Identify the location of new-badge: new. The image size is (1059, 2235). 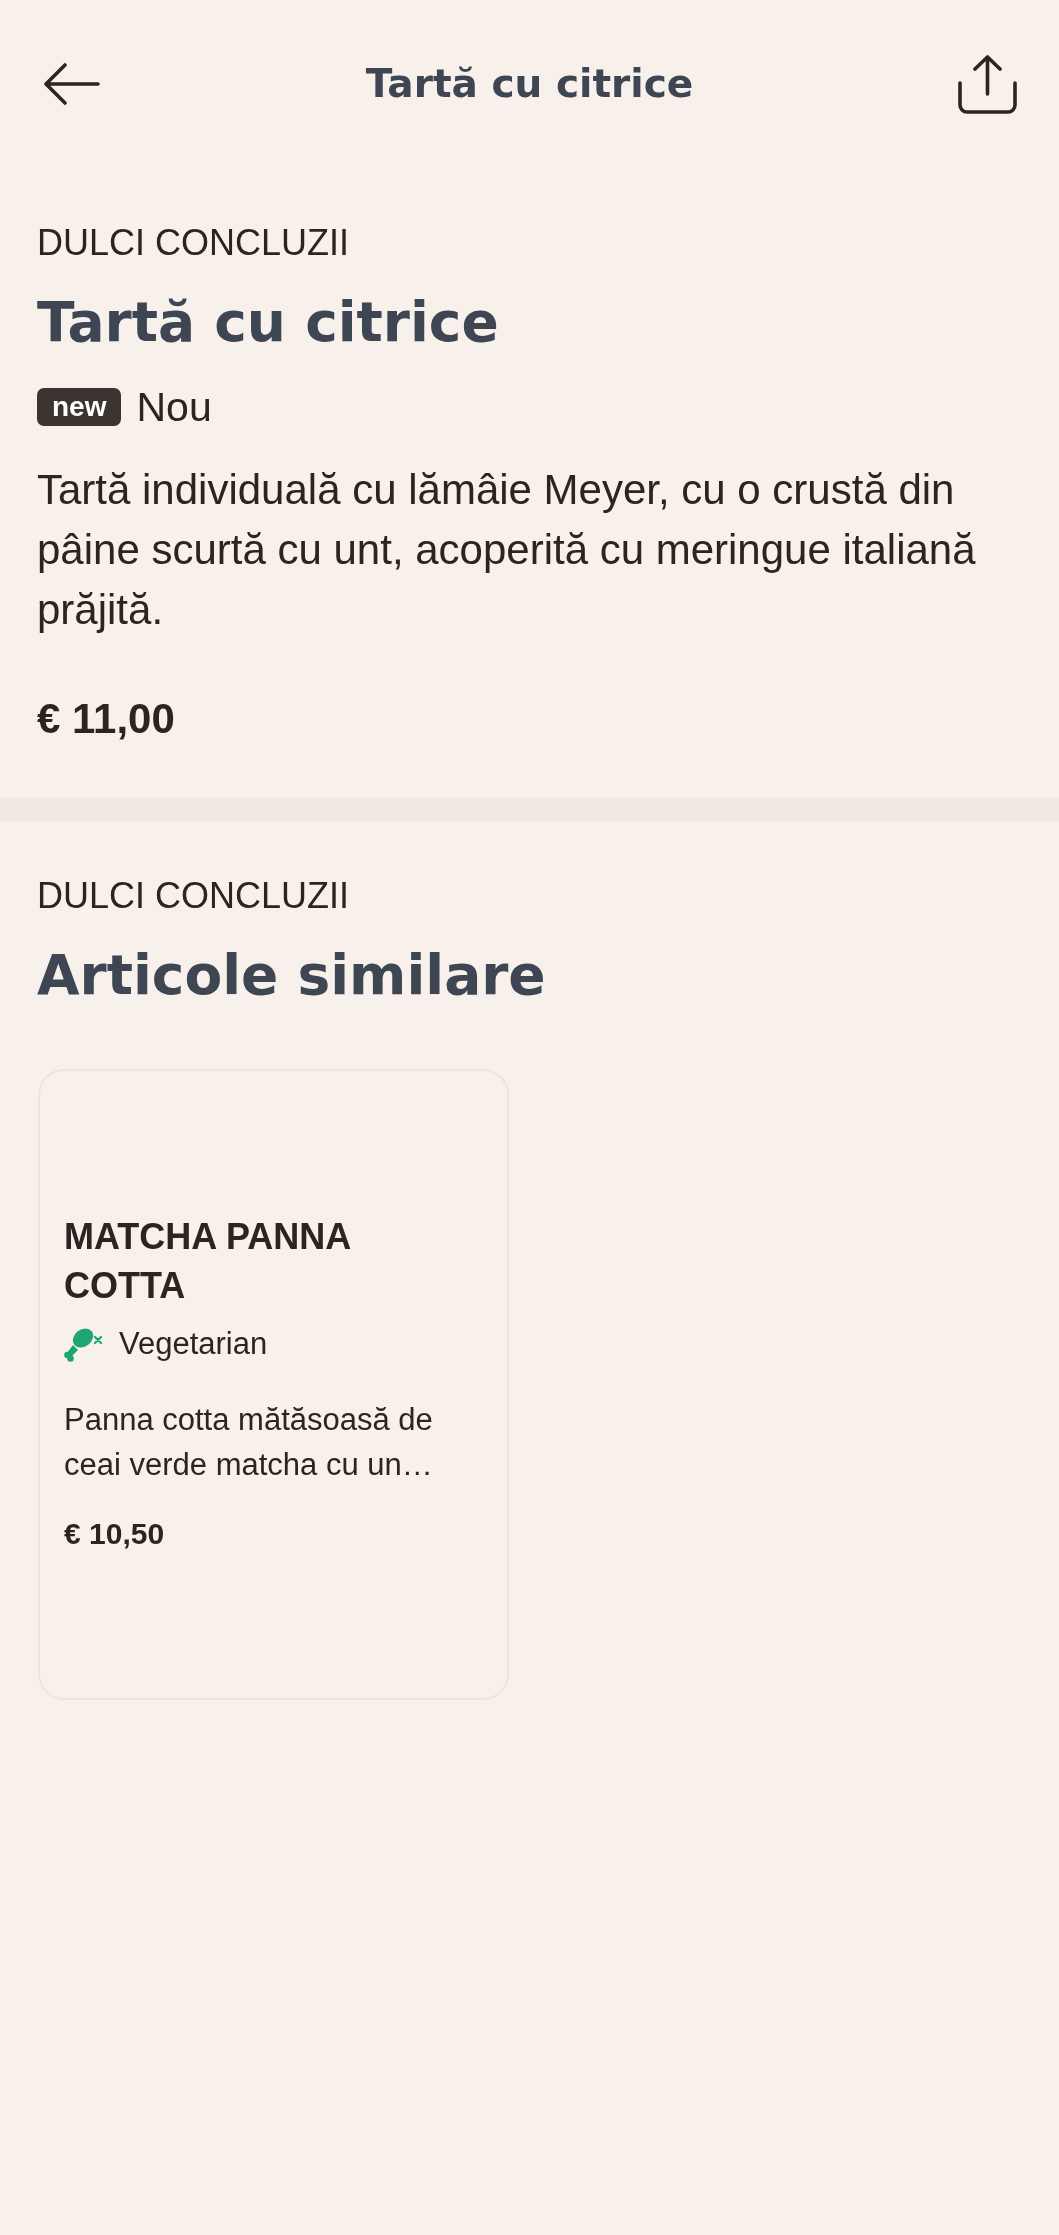
(79, 407).